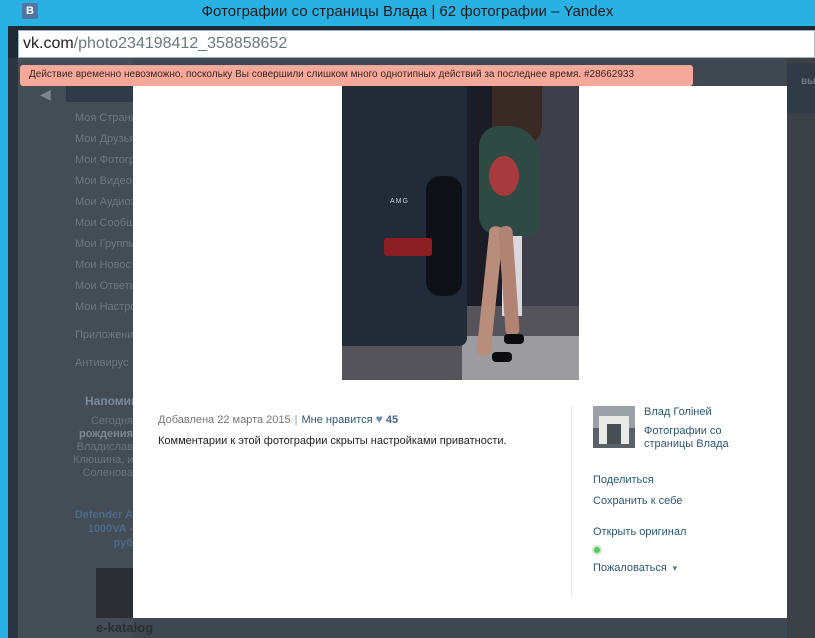  What do you see at coordinates (114, 593) in the screenshot?
I see `ad-image` at bounding box center [114, 593].